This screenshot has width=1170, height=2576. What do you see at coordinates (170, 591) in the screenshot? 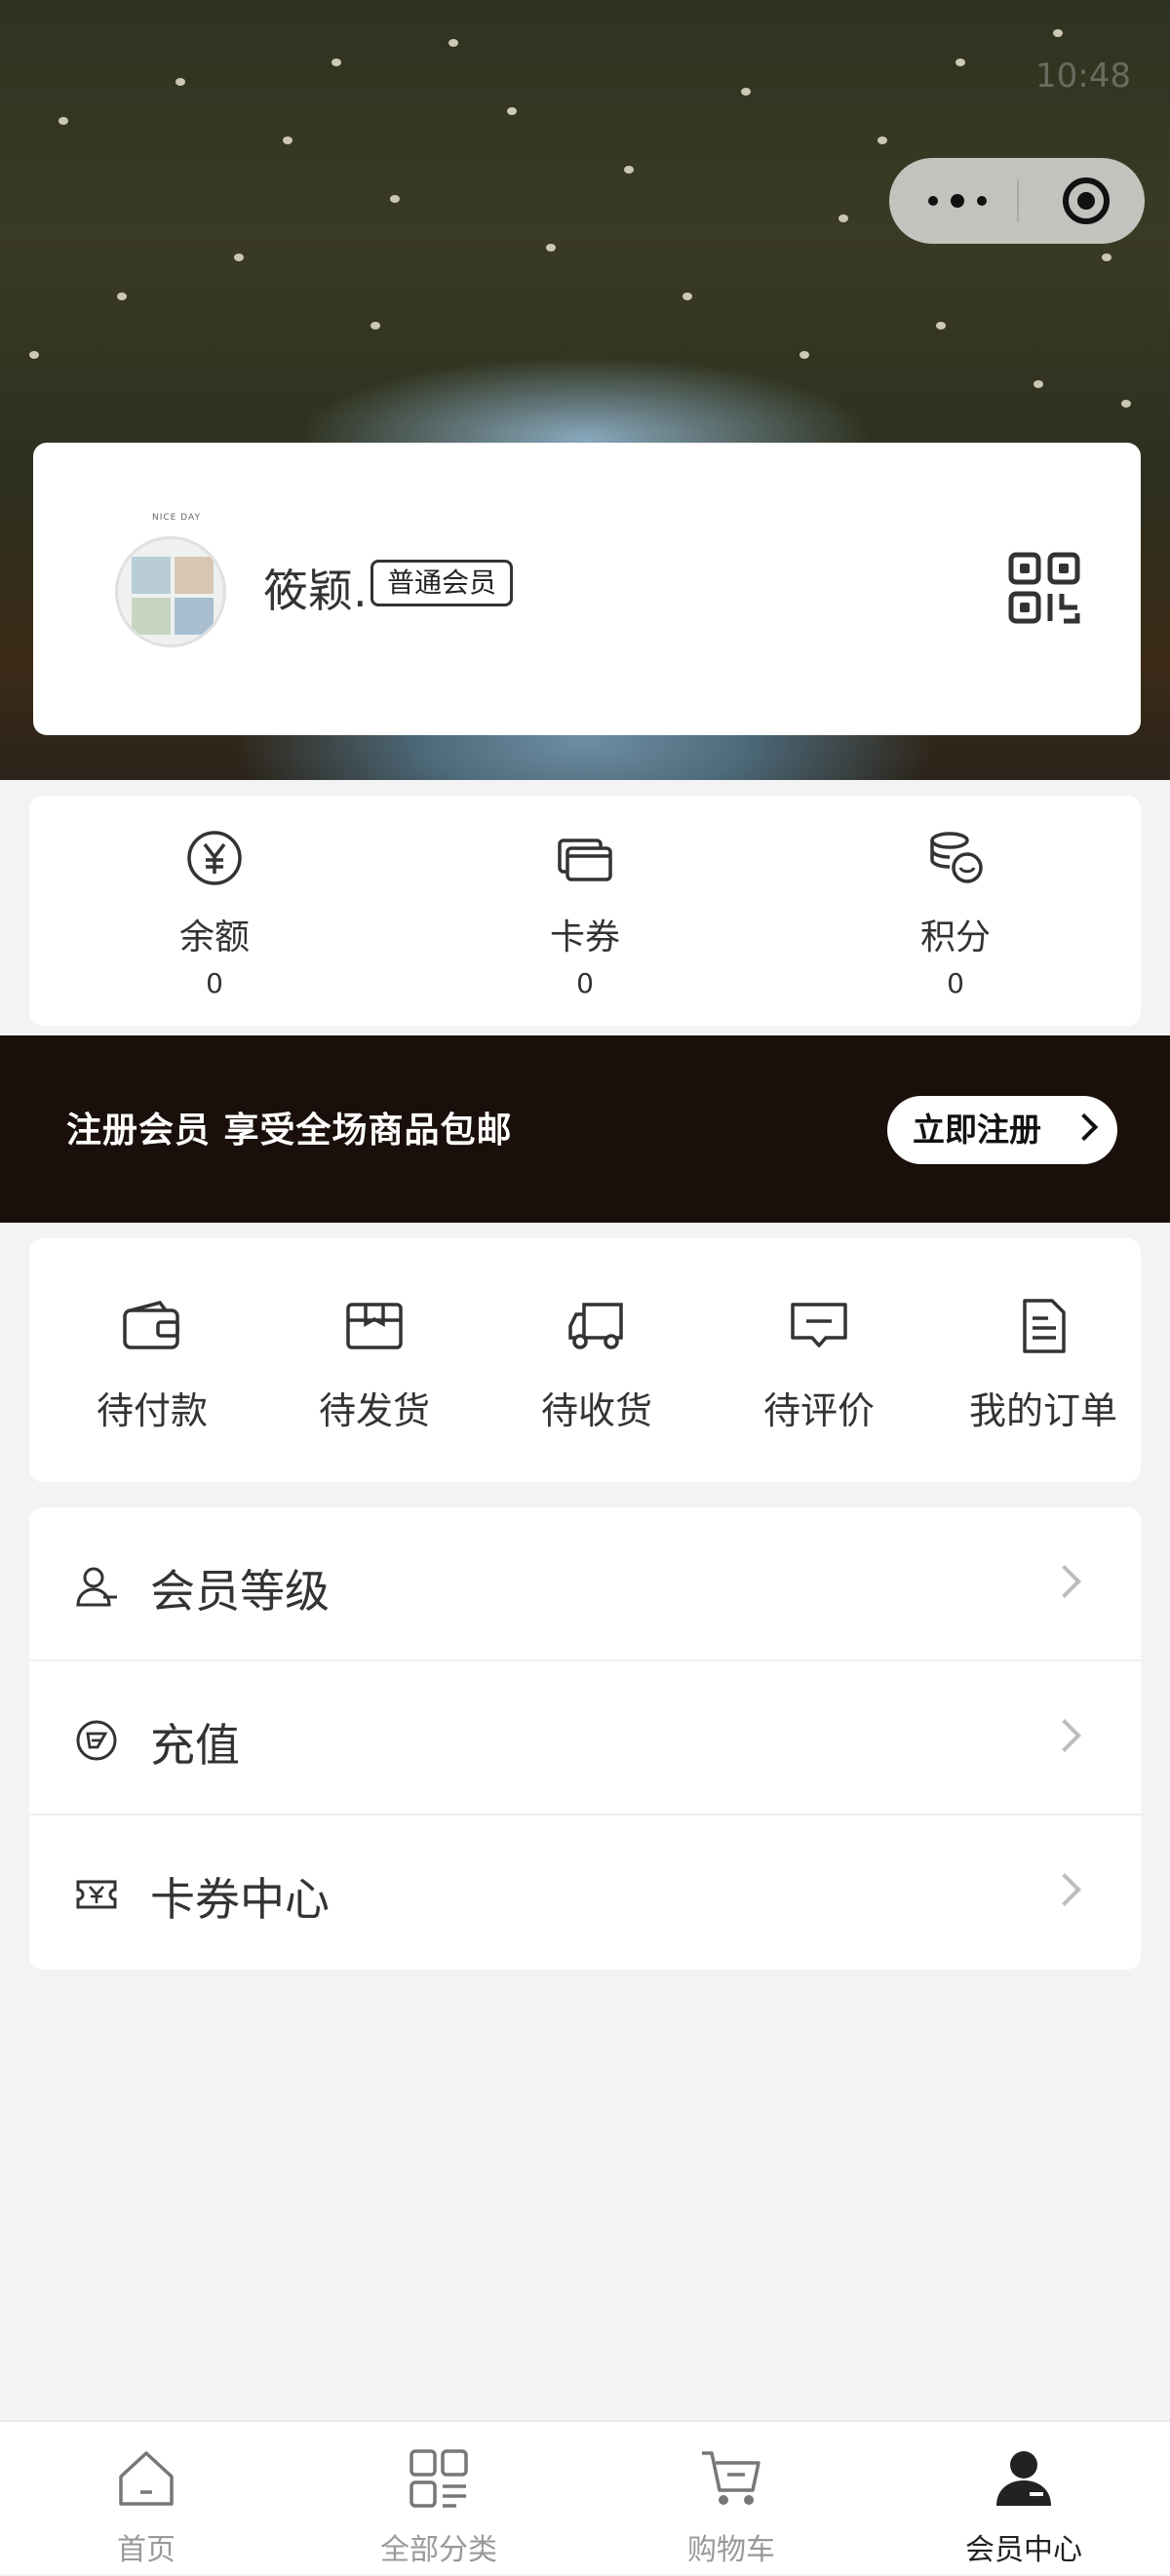
I see `avatar` at bounding box center [170, 591].